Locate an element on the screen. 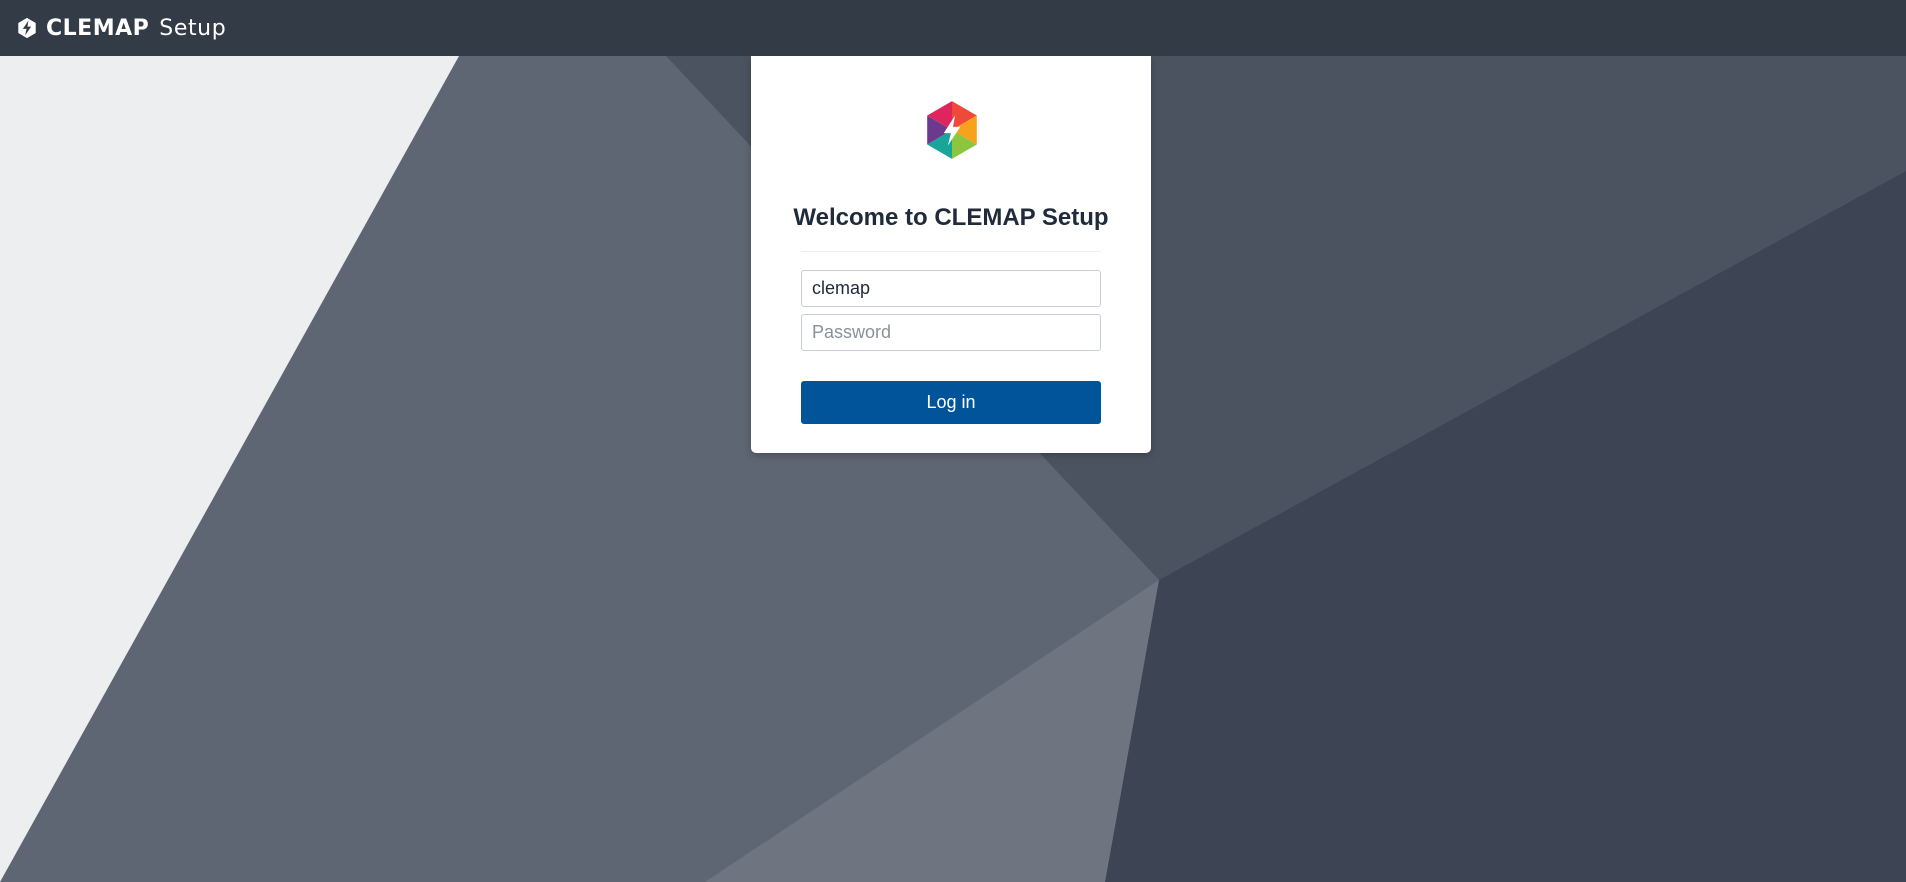 The width and height of the screenshot is (1906, 882). rainbow-hexagon-logo is located at coordinates (952, 130).